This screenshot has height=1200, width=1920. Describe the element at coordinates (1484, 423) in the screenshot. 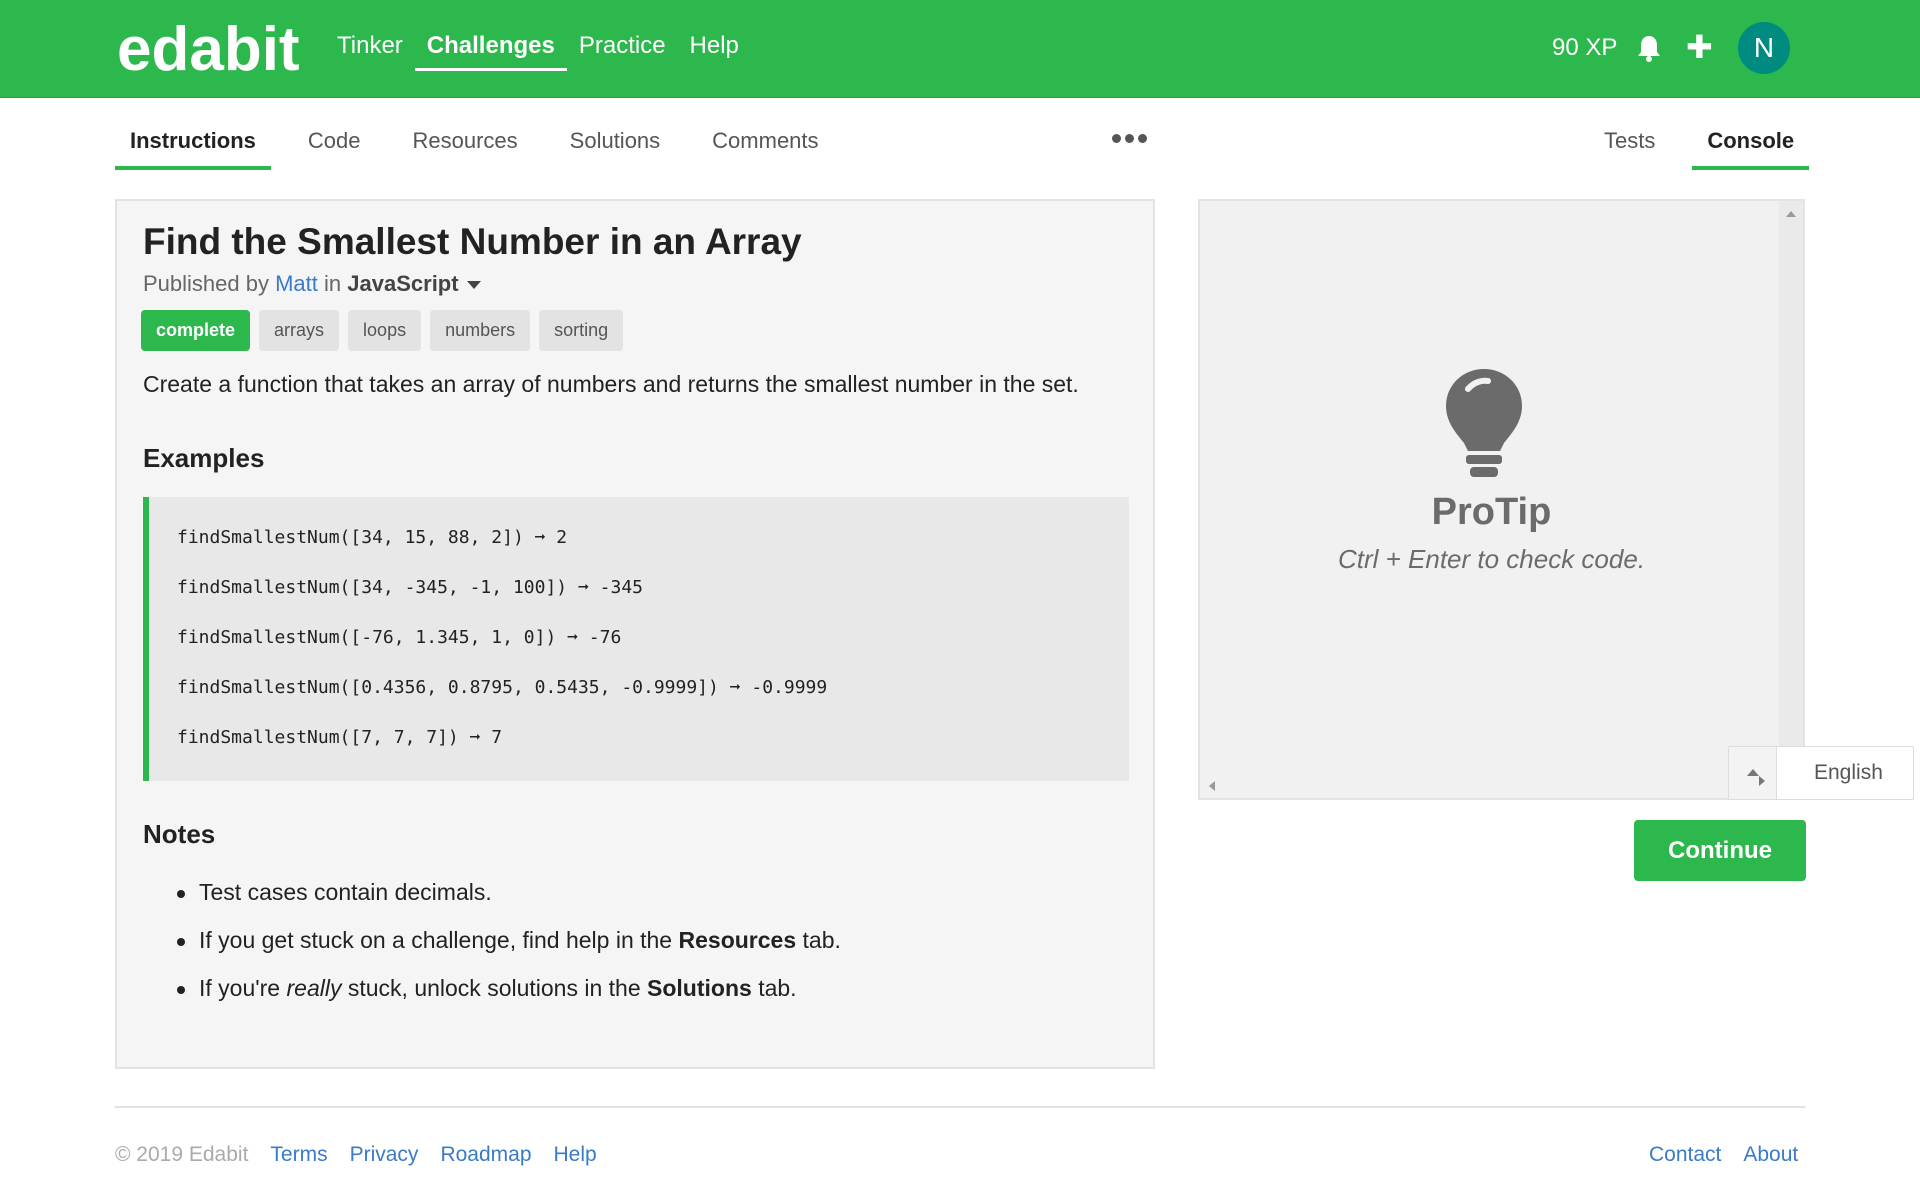

I see `lightbulb-icon` at that location.